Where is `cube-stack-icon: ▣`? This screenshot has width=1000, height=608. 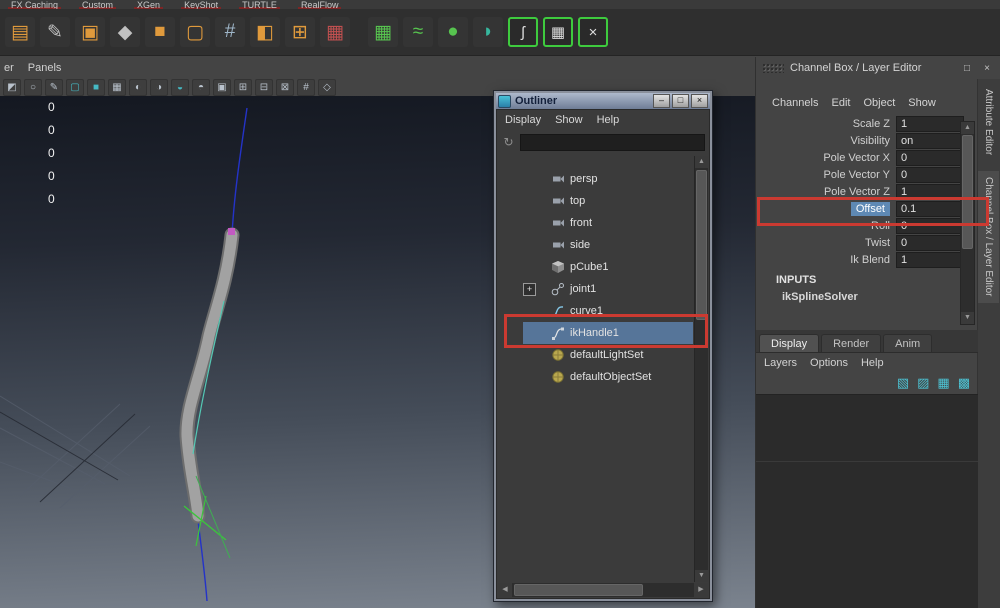 cube-stack-icon: ▣ is located at coordinates (90, 32).